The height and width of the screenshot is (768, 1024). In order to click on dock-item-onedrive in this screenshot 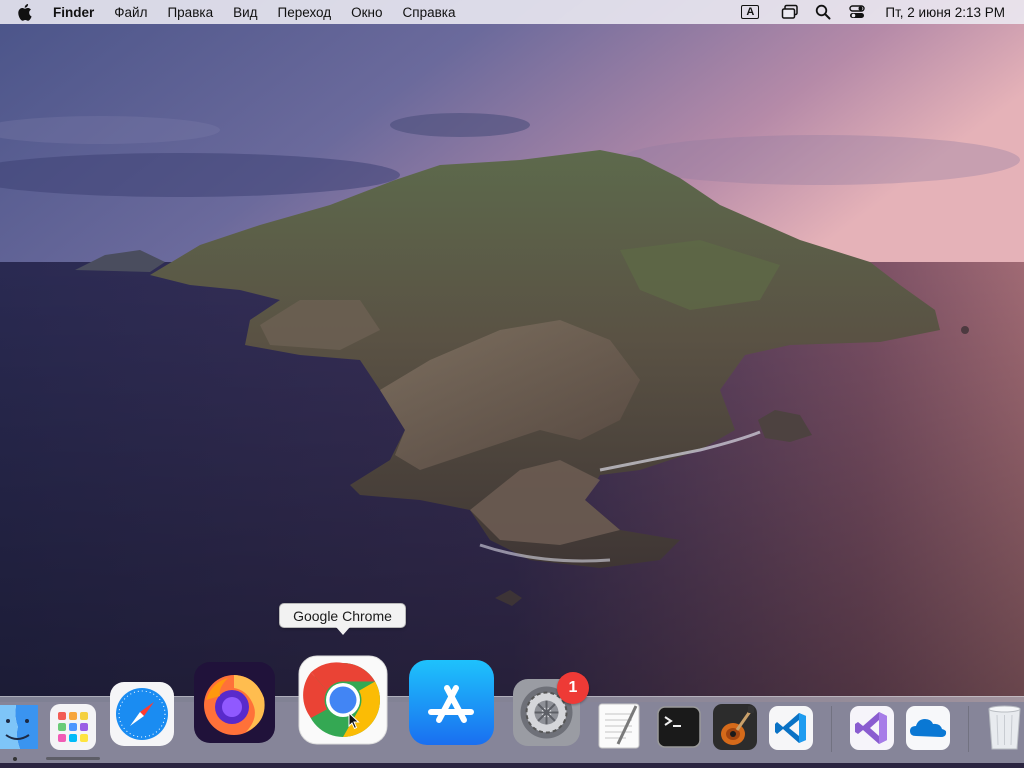, I will do `click(928, 728)`.